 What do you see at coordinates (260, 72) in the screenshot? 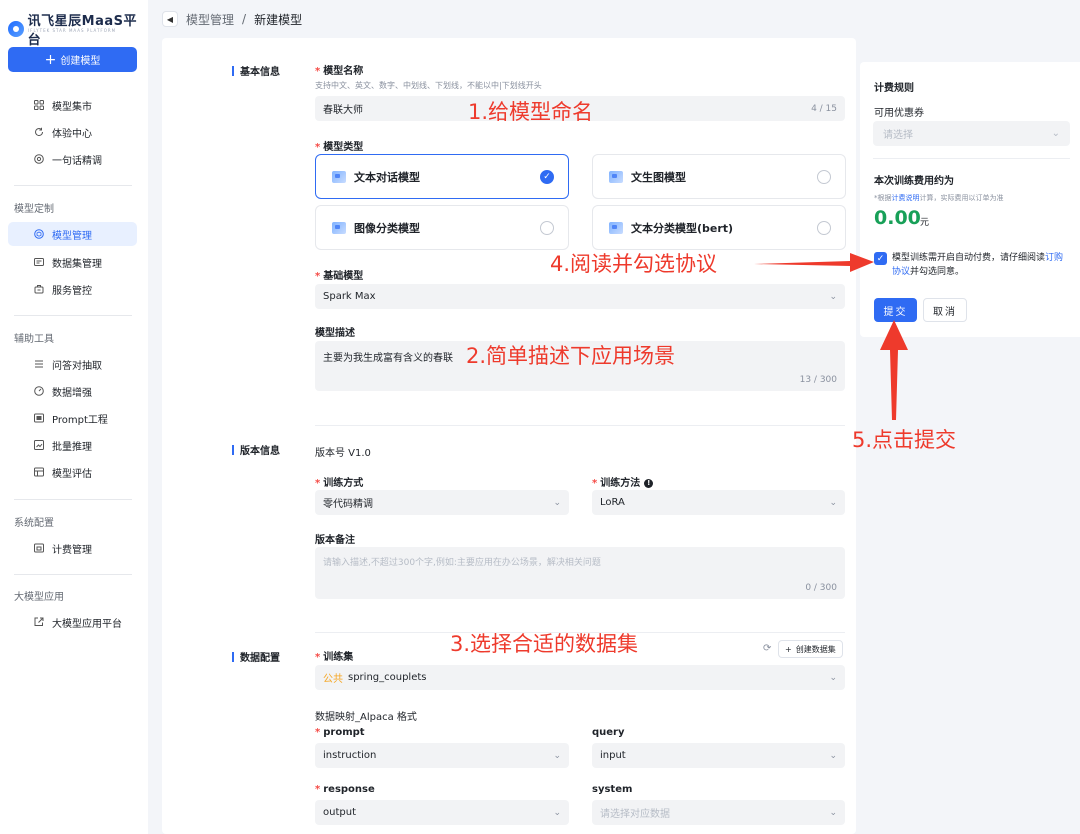
I see `section-title: 基本信息` at bounding box center [260, 72].